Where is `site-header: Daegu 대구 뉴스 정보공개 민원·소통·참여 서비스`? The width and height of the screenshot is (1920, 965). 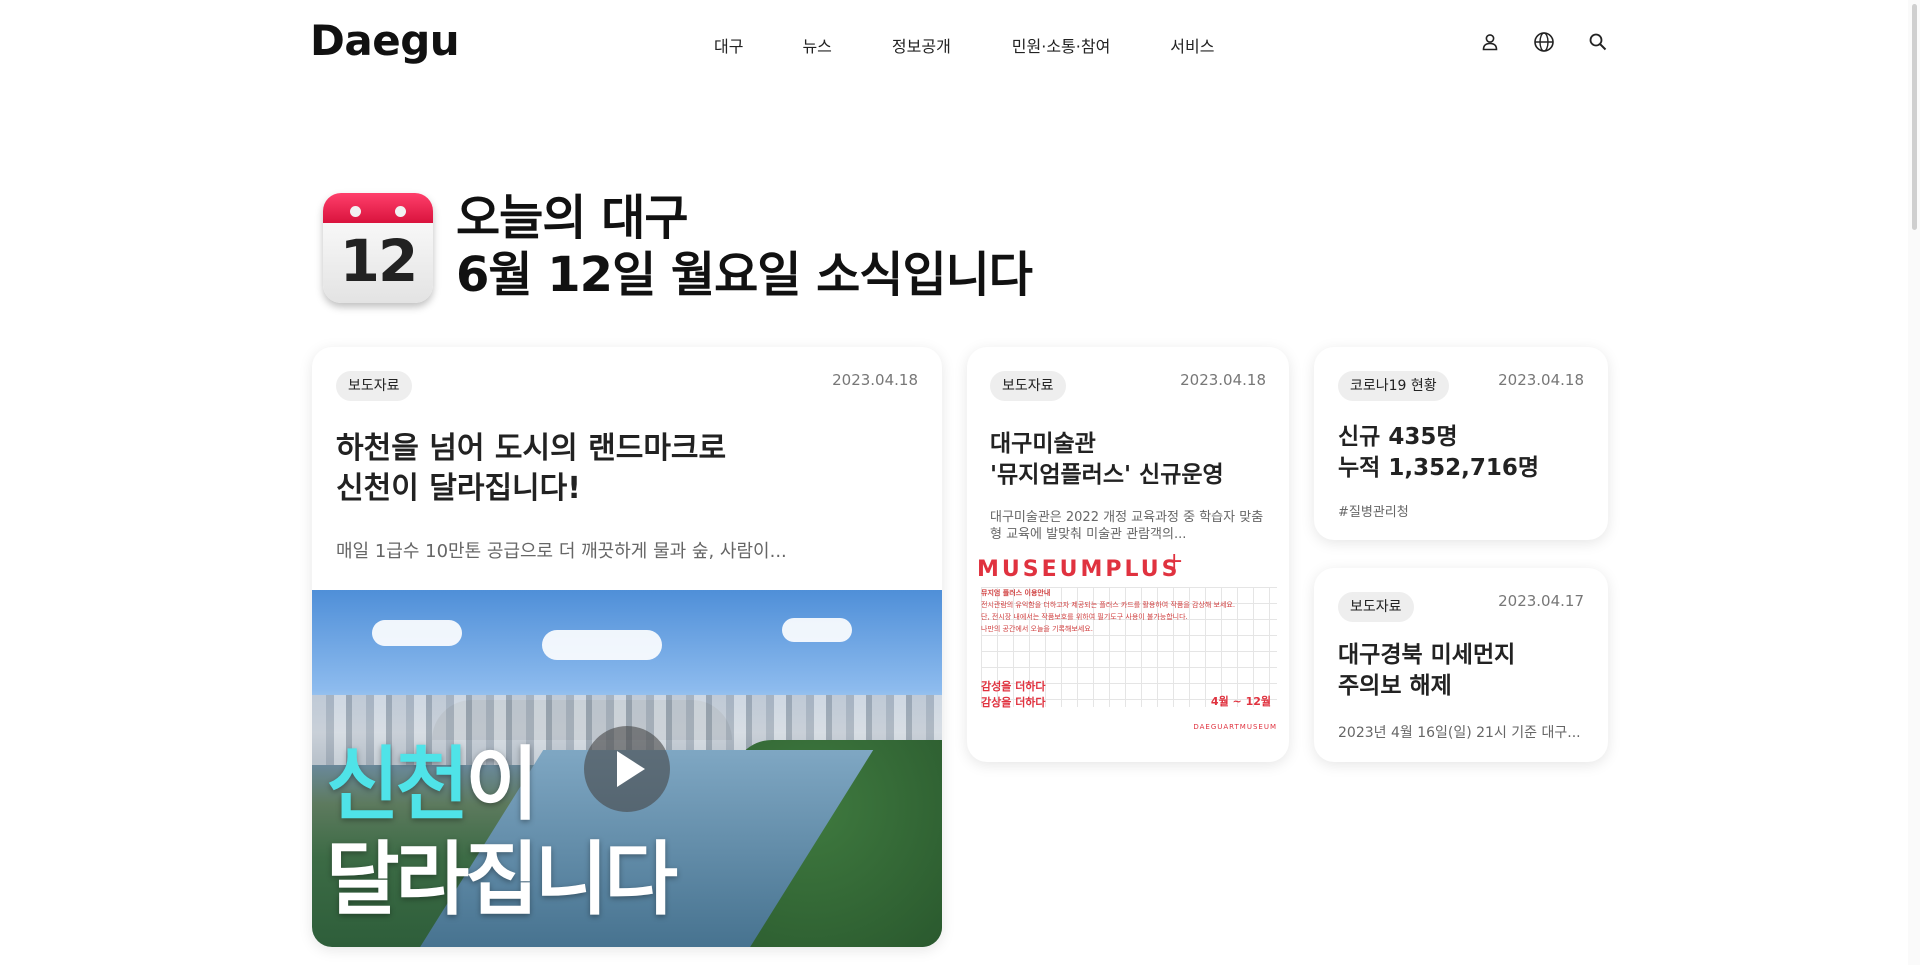 site-header: Daegu 대구 뉴스 정보공개 민원·소통·참여 서비스 is located at coordinates (960, 43).